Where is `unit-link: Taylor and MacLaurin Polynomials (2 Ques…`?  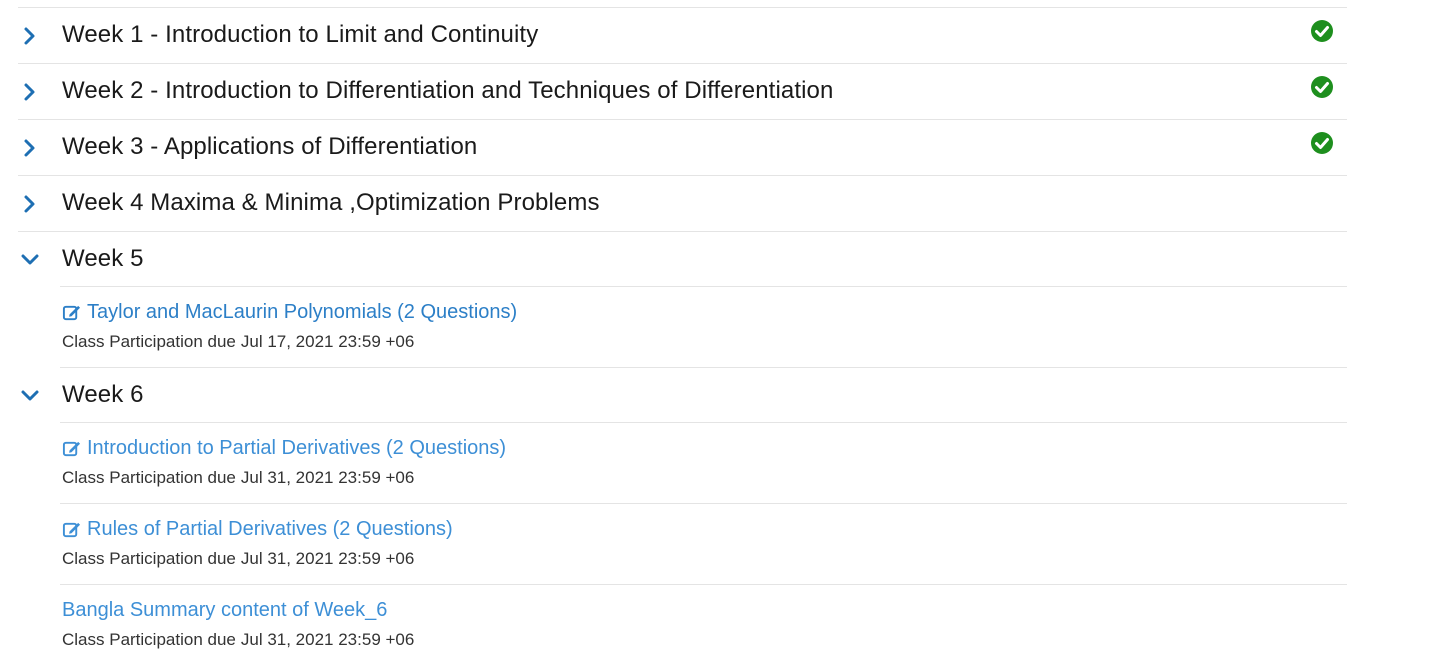 unit-link: Taylor and MacLaurin Polynomials (2 Ques… is located at coordinates (289, 312).